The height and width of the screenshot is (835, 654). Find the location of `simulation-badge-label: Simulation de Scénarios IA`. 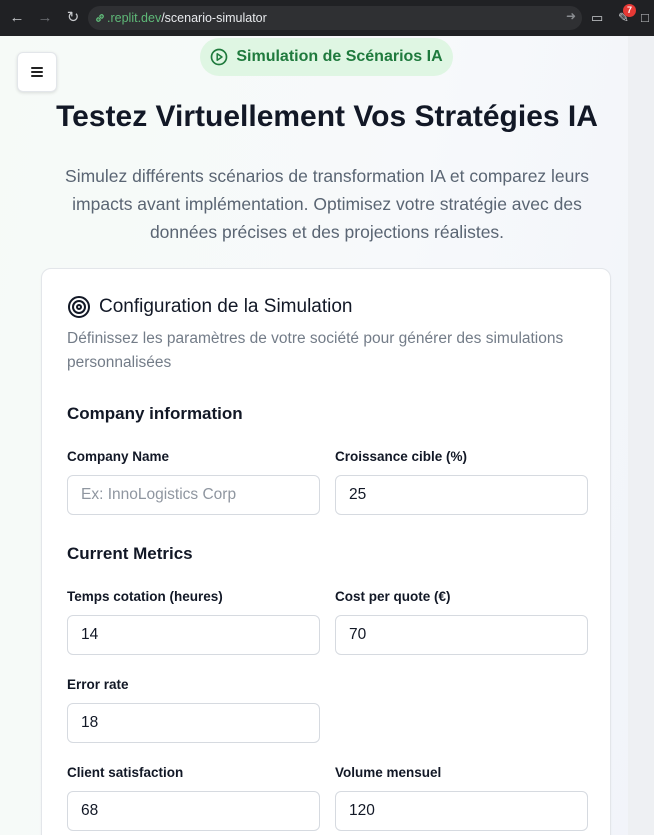

simulation-badge-label: Simulation de Scénarios IA is located at coordinates (339, 56).